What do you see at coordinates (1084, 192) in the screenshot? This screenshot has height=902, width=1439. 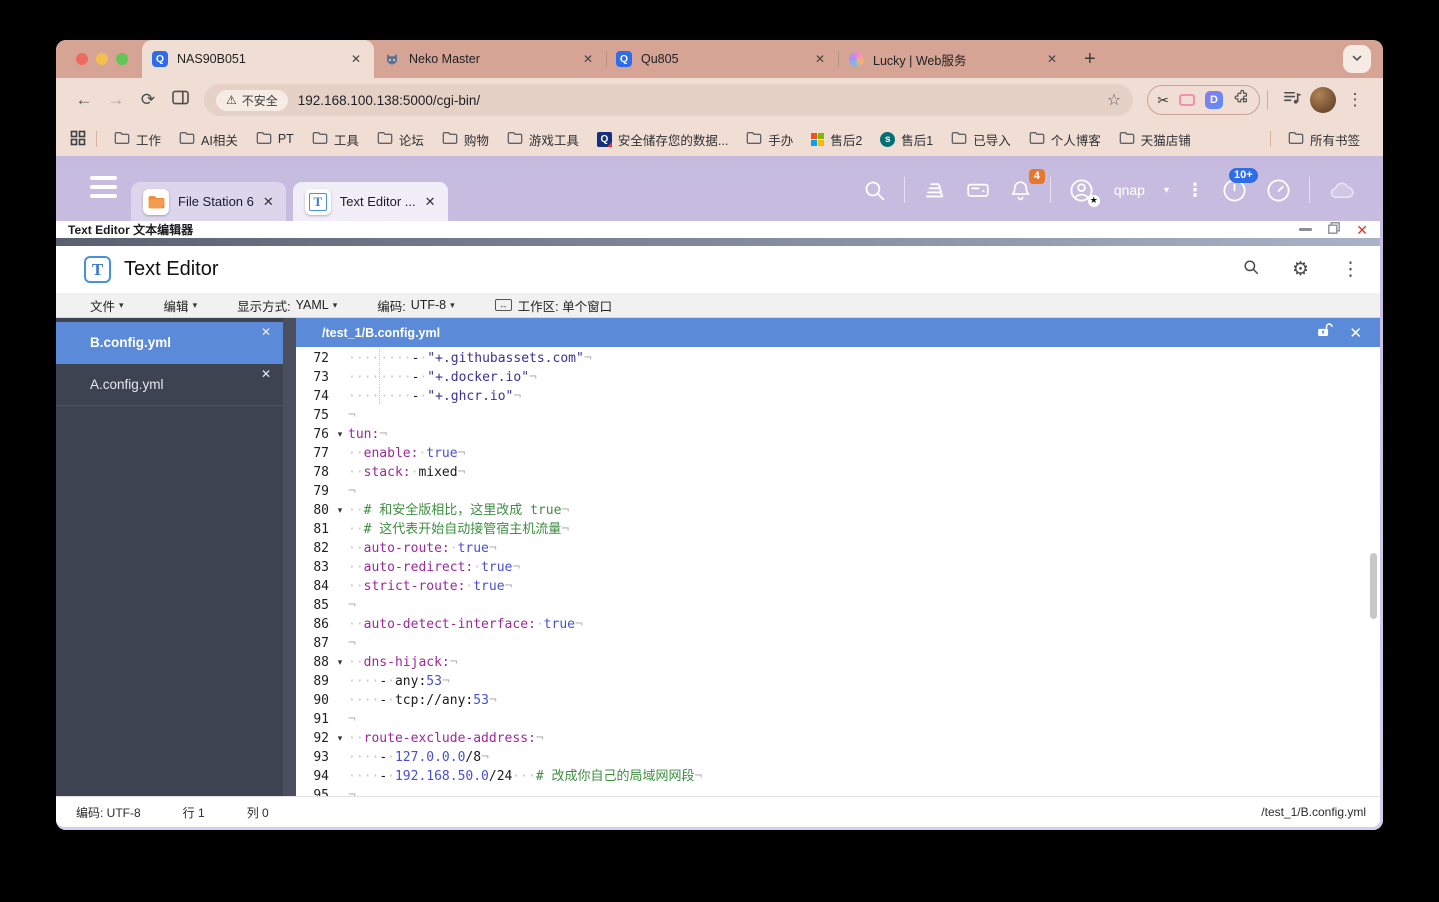 I see `user-account-icon: ★` at bounding box center [1084, 192].